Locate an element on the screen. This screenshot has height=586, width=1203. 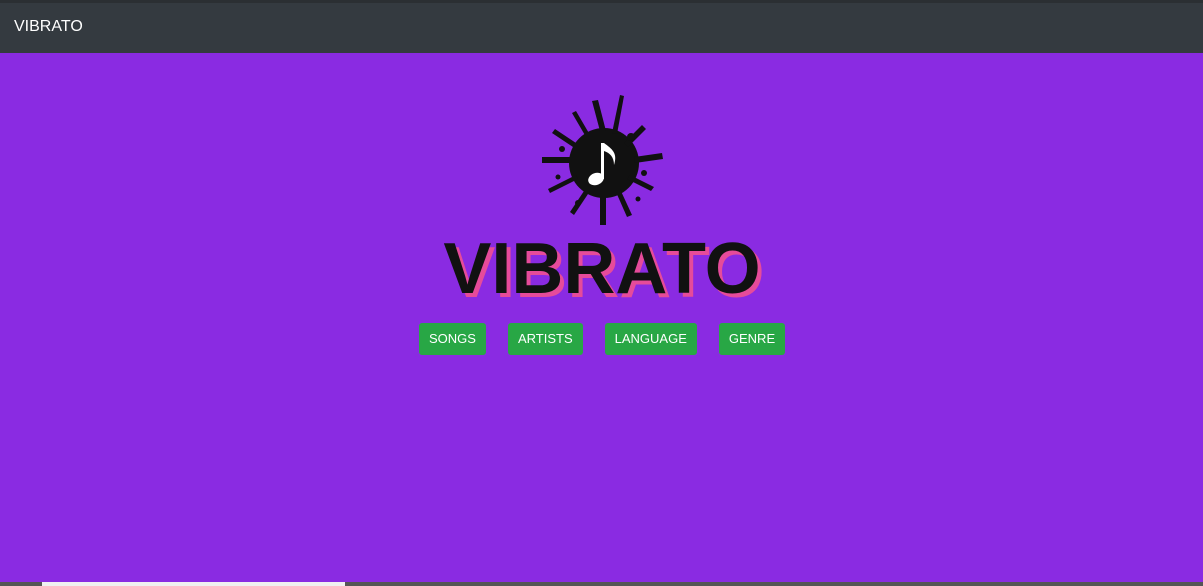
scrollbar-thumb is located at coordinates (193, 584).